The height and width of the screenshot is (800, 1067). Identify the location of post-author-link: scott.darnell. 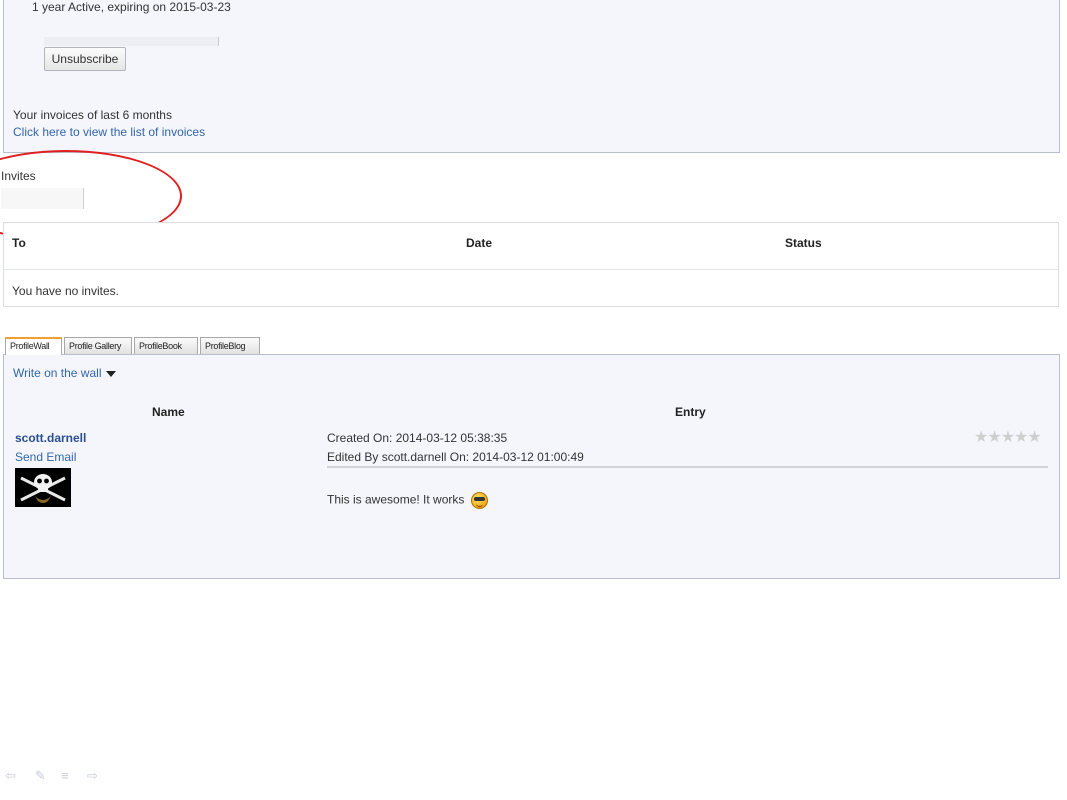
(50, 438).